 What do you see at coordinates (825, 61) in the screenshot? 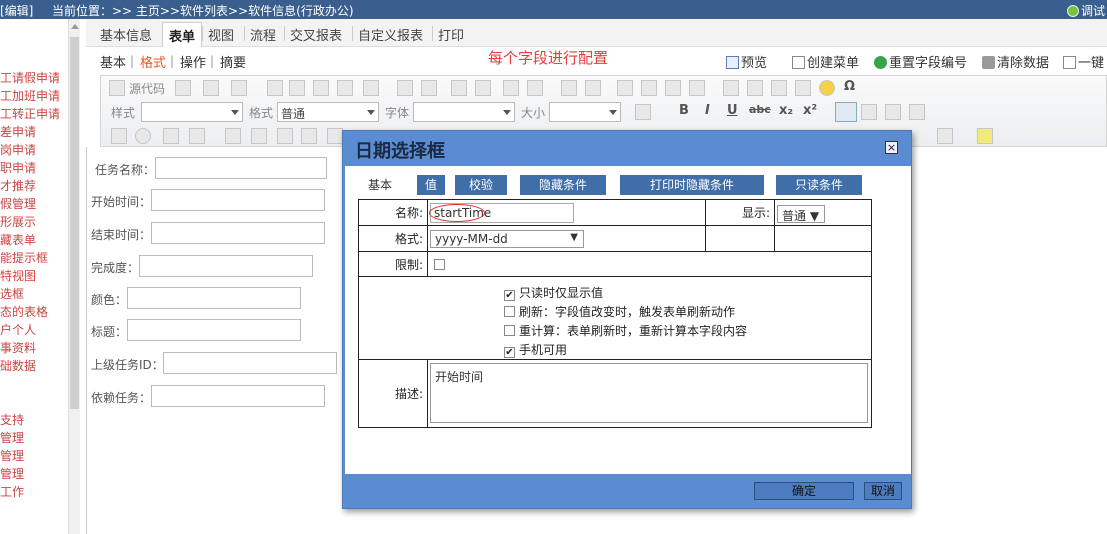
I see `create-menu-button: 创建菜单` at bounding box center [825, 61].